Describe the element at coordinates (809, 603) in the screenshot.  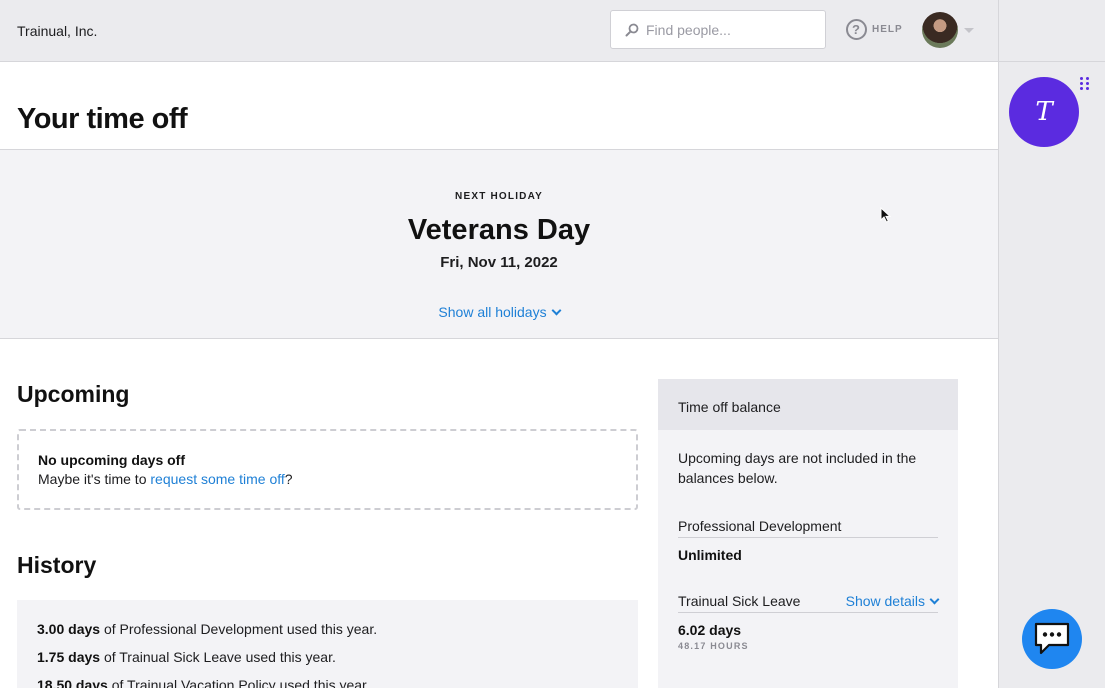
I see `balance-item-header: Trainual Sick Leave Show details` at that location.